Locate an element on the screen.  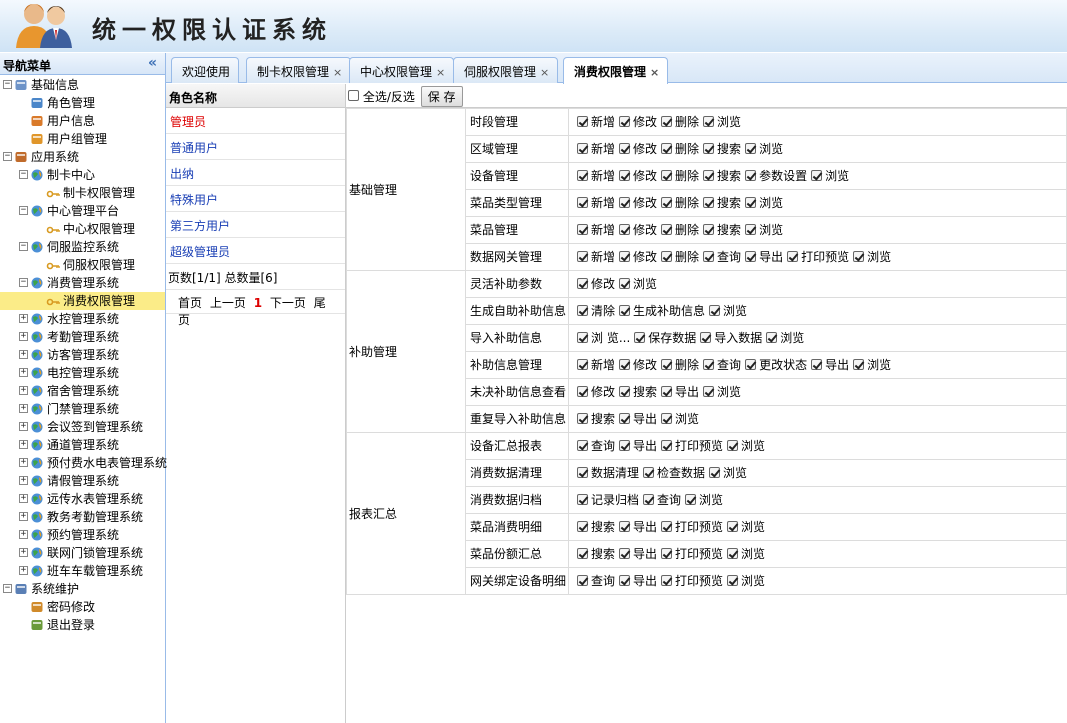
next-page-link: 下一页 is located at coordinates (288, 303).